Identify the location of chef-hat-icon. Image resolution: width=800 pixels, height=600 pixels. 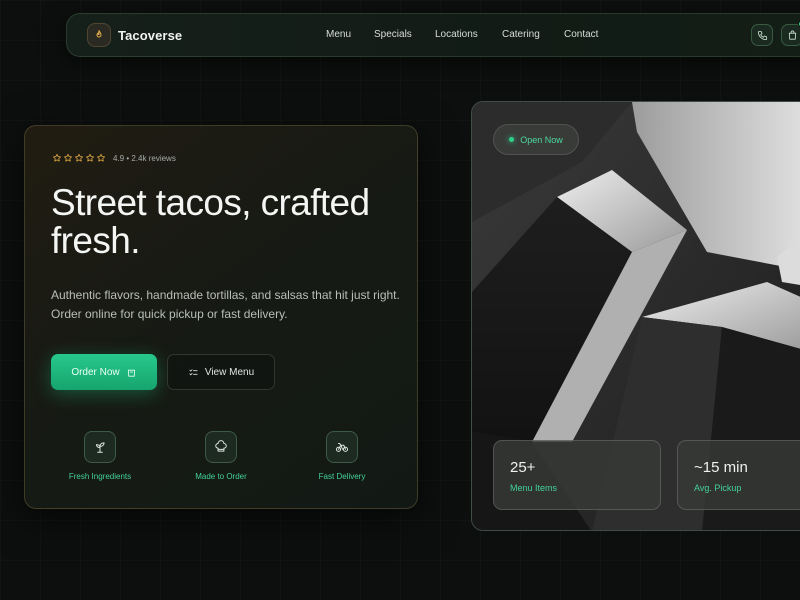
(221, 447).